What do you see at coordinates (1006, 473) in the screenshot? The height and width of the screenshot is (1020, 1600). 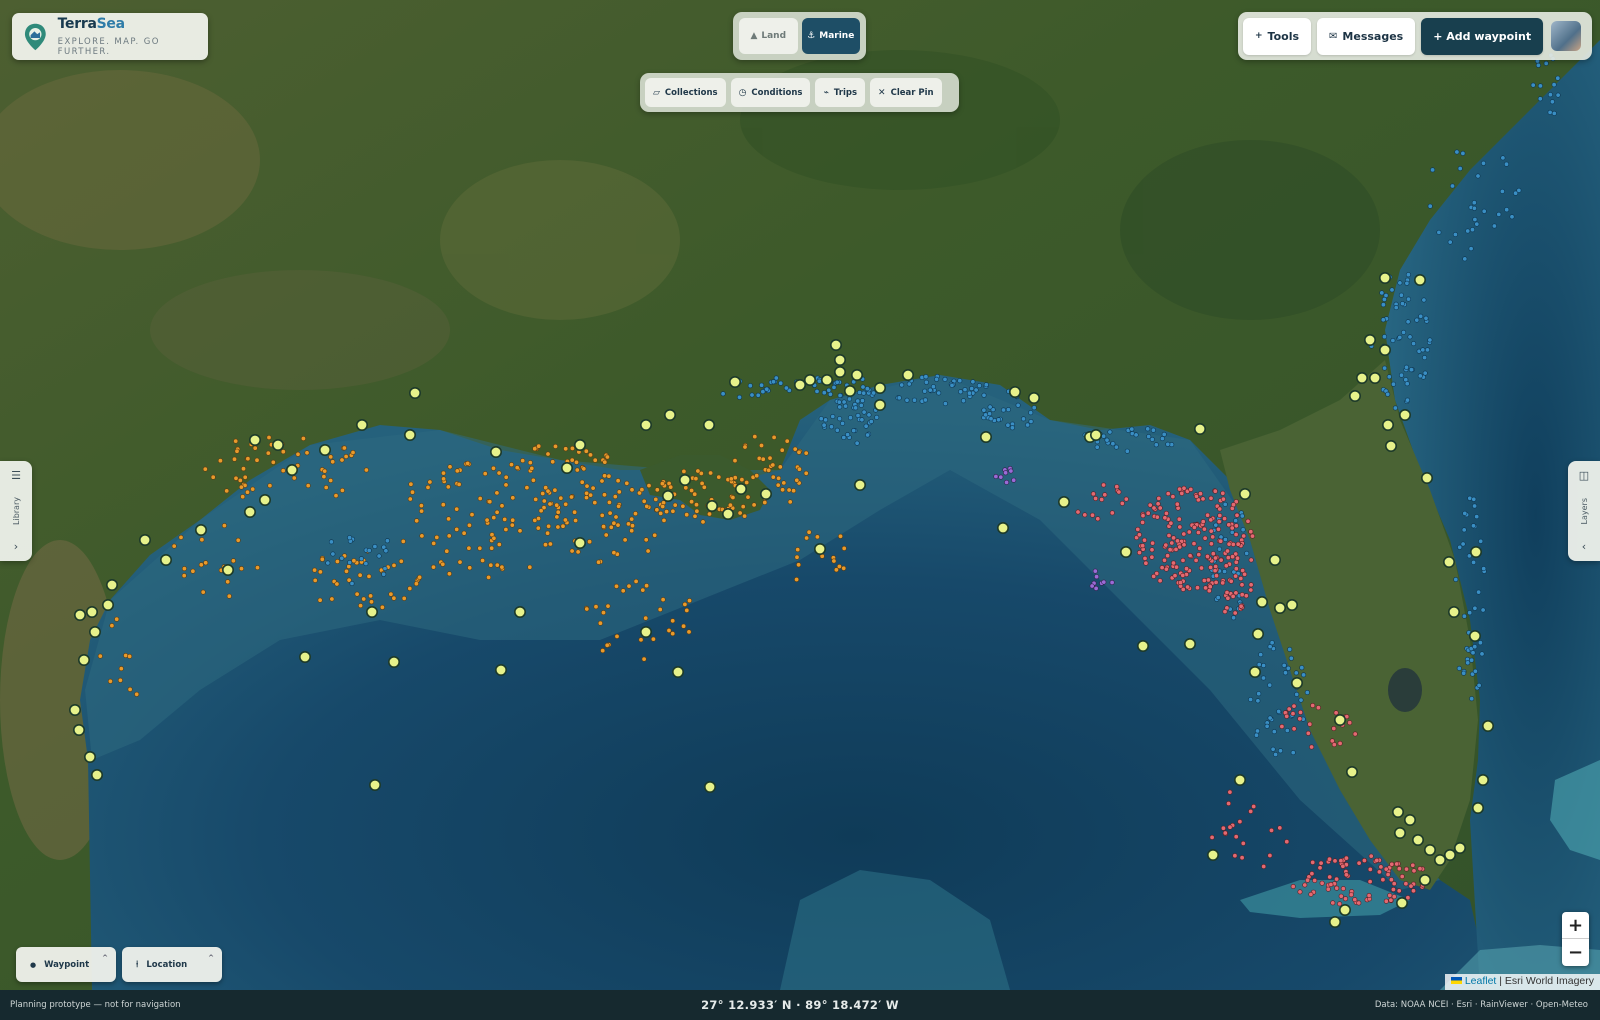 I see `purple-survey-marker` at bounding box center [1006, 473].